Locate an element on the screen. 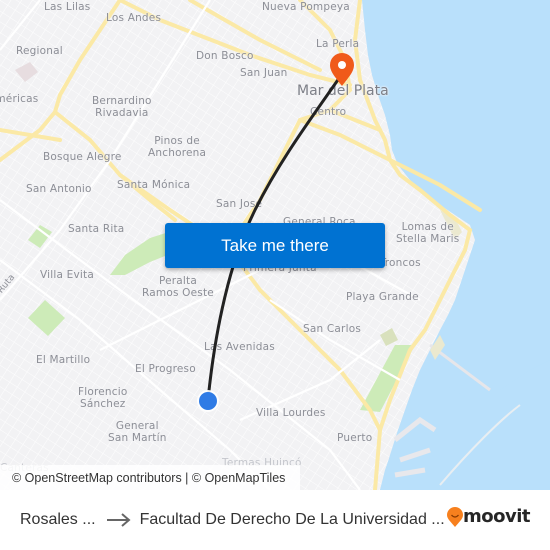 This screenshot has width=550, height=550. destination-marker is located at coordinates (342, 69).